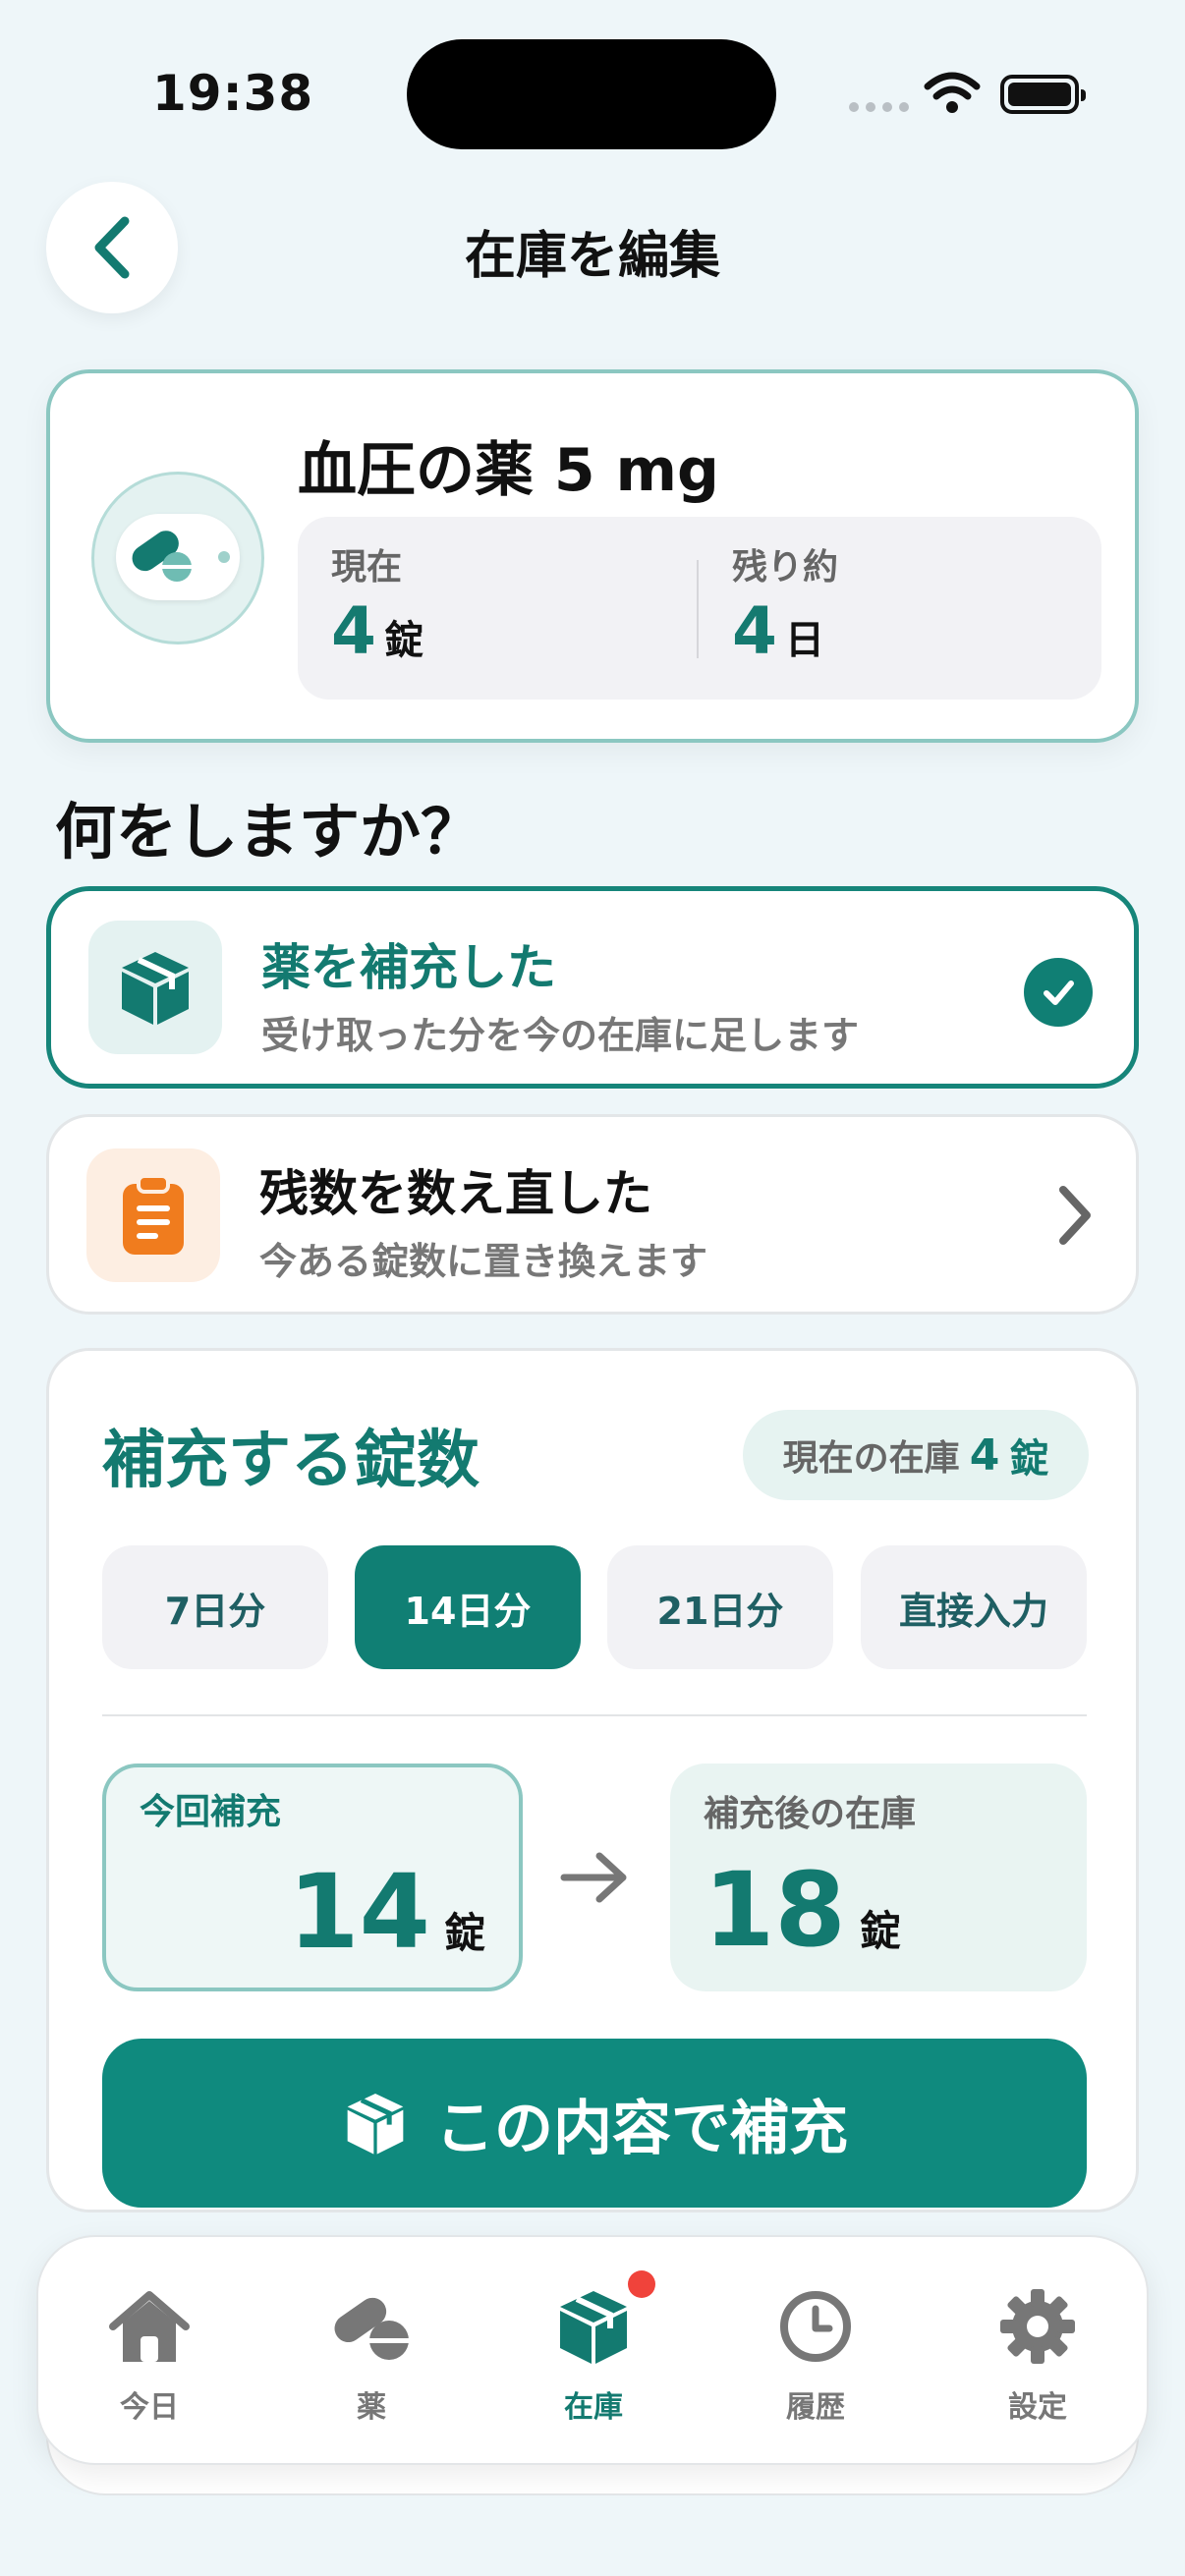 This screenshot has height=2576, width=1185. I want to click on refill-amount-value: 14, so click(359, 1912).